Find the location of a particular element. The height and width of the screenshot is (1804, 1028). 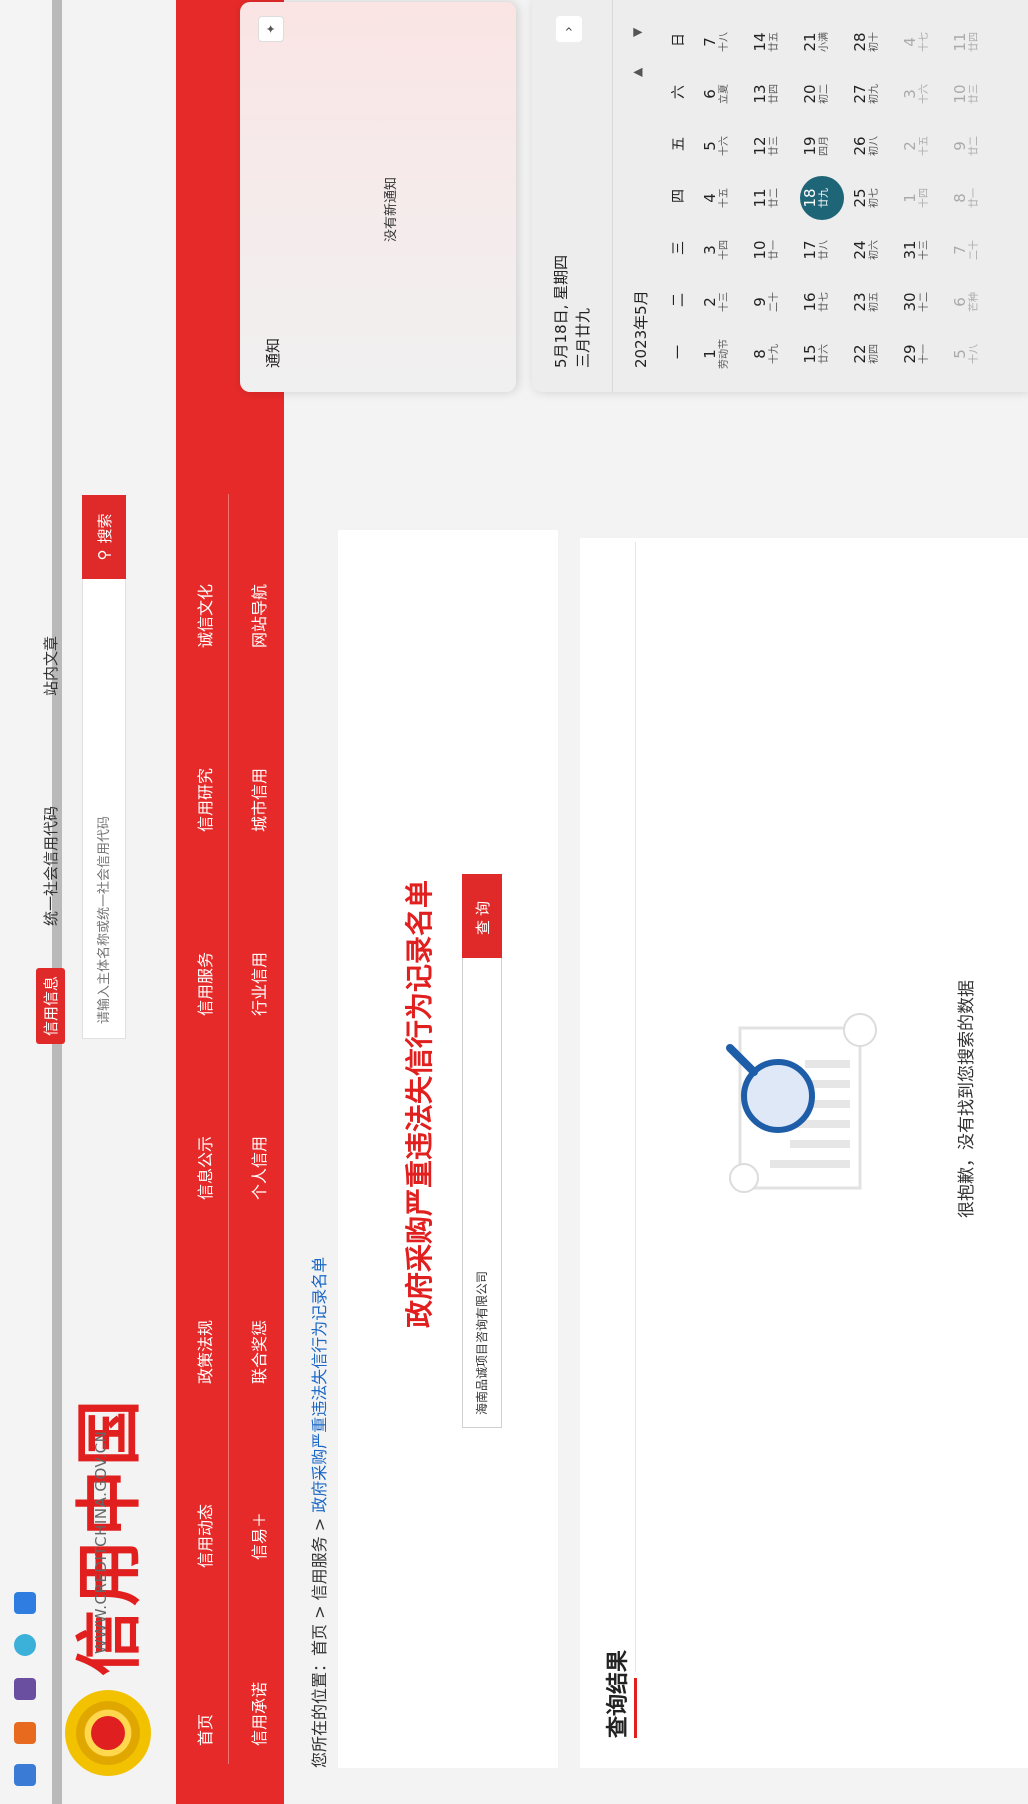

calendar-day: 10 廿一 is located at coordinates (775, 250).